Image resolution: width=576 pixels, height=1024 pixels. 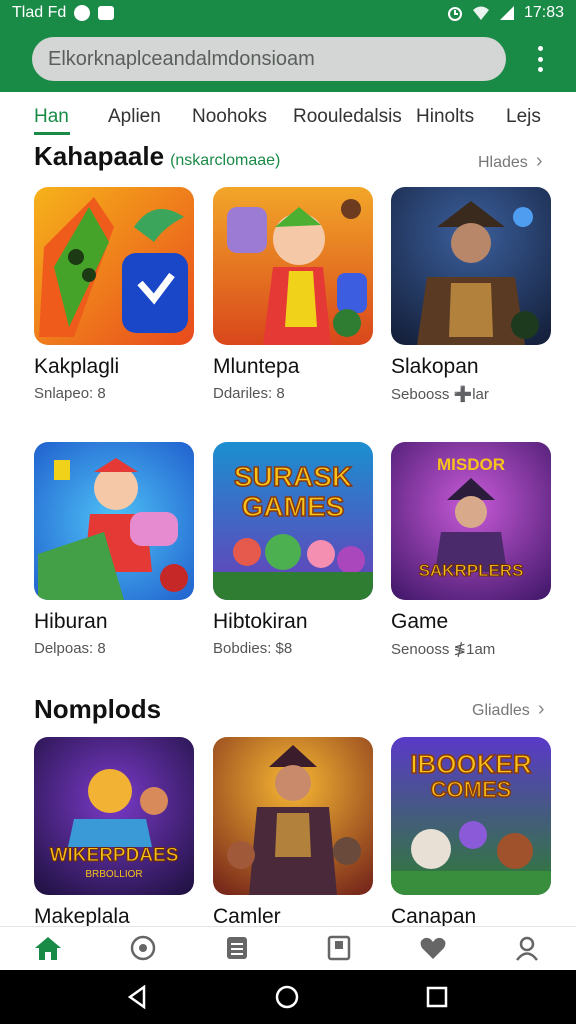 What do you see at coordinates (82, 13) in the screenshot?
I see `notification-icon` at bounding box center [82, 13].